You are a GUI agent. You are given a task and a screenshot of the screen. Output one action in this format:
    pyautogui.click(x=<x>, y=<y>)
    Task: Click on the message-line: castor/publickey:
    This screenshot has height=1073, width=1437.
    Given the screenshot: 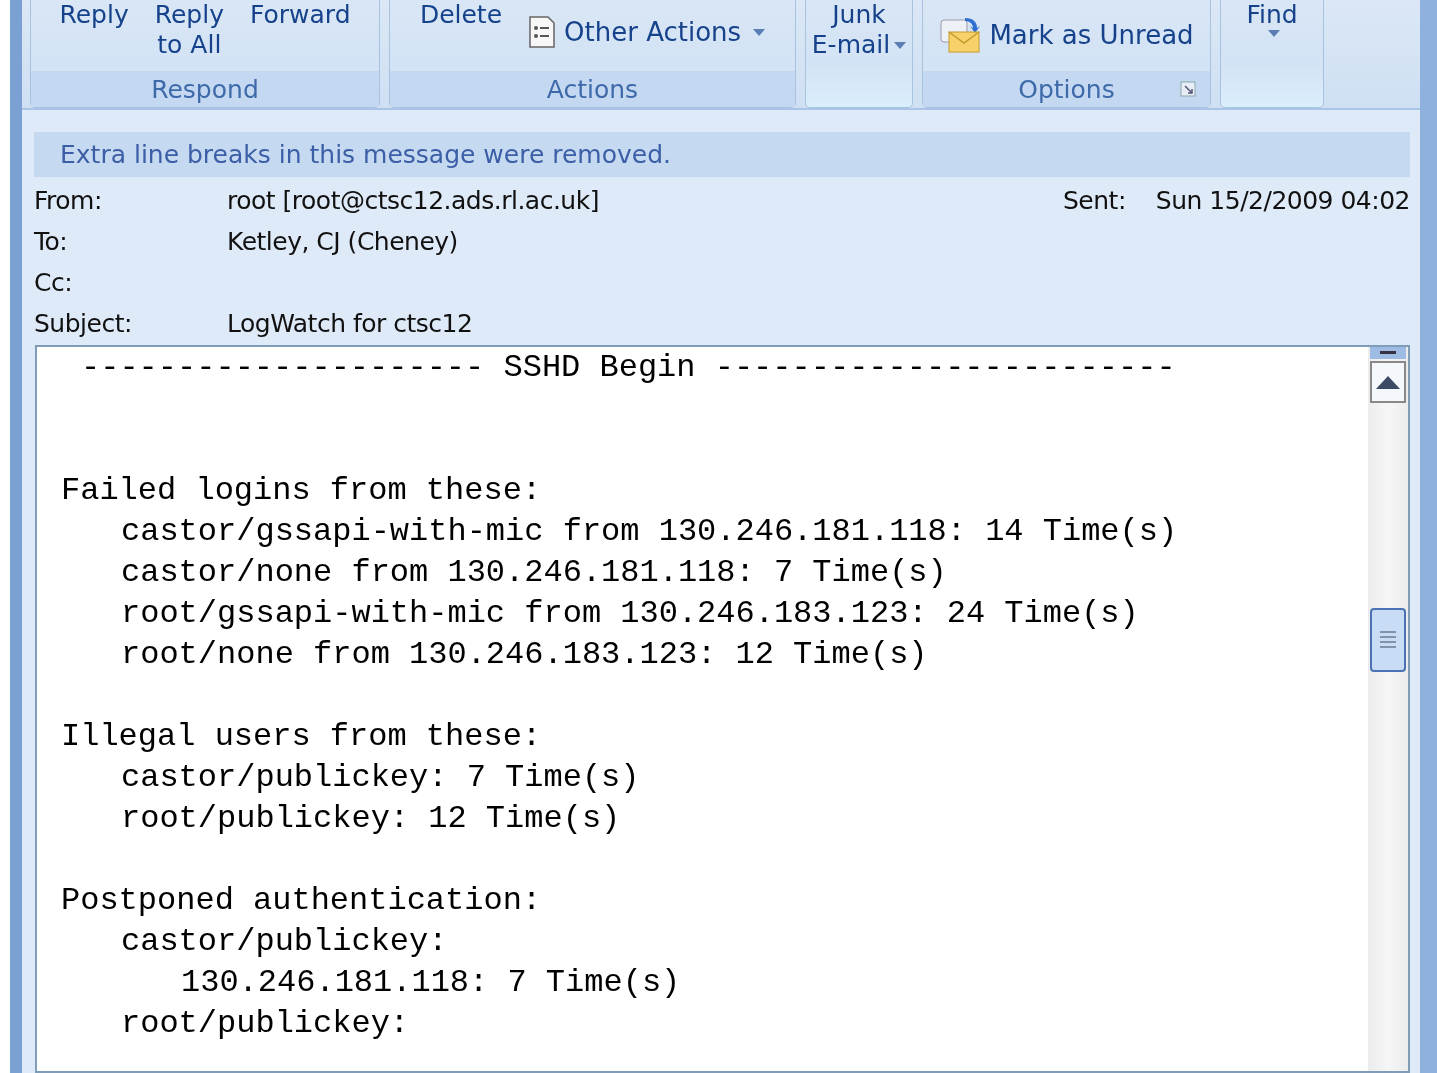 What is the action you would take?
    pyautogui.click(x=284, y=942)
    